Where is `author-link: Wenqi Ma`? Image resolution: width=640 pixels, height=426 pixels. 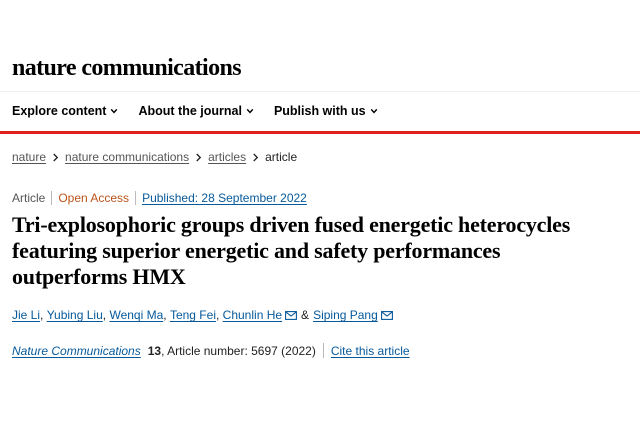
author-link: Wenqi Ma is located at coordinates (136, 315).